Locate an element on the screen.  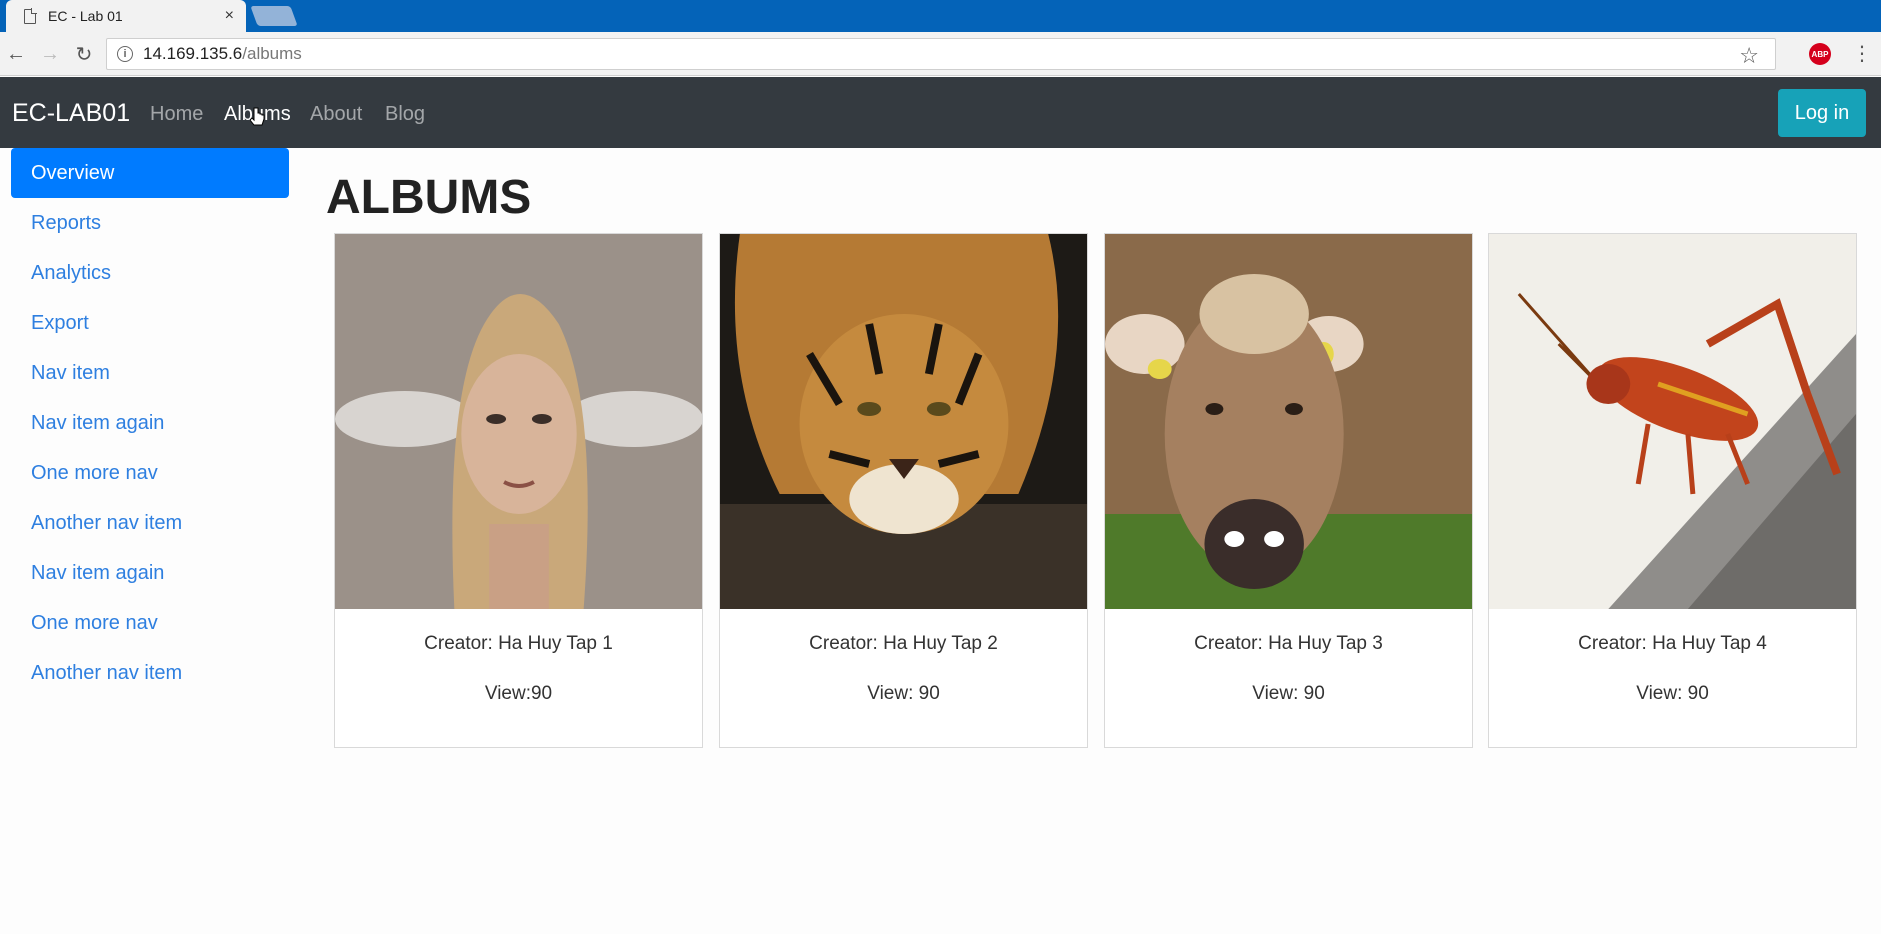
url-host: 14.169.135.6 is located at coordinates (193, 53).